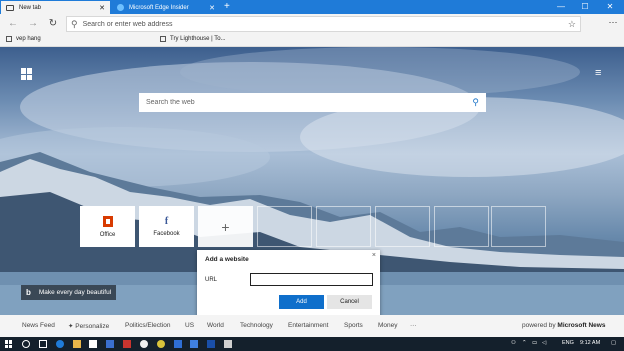 This screenshot has height=351, width=624. What do you see at coordinates (120, 7) in the screenshot?
I see `edge-icon` at bounding box center [120, 7].